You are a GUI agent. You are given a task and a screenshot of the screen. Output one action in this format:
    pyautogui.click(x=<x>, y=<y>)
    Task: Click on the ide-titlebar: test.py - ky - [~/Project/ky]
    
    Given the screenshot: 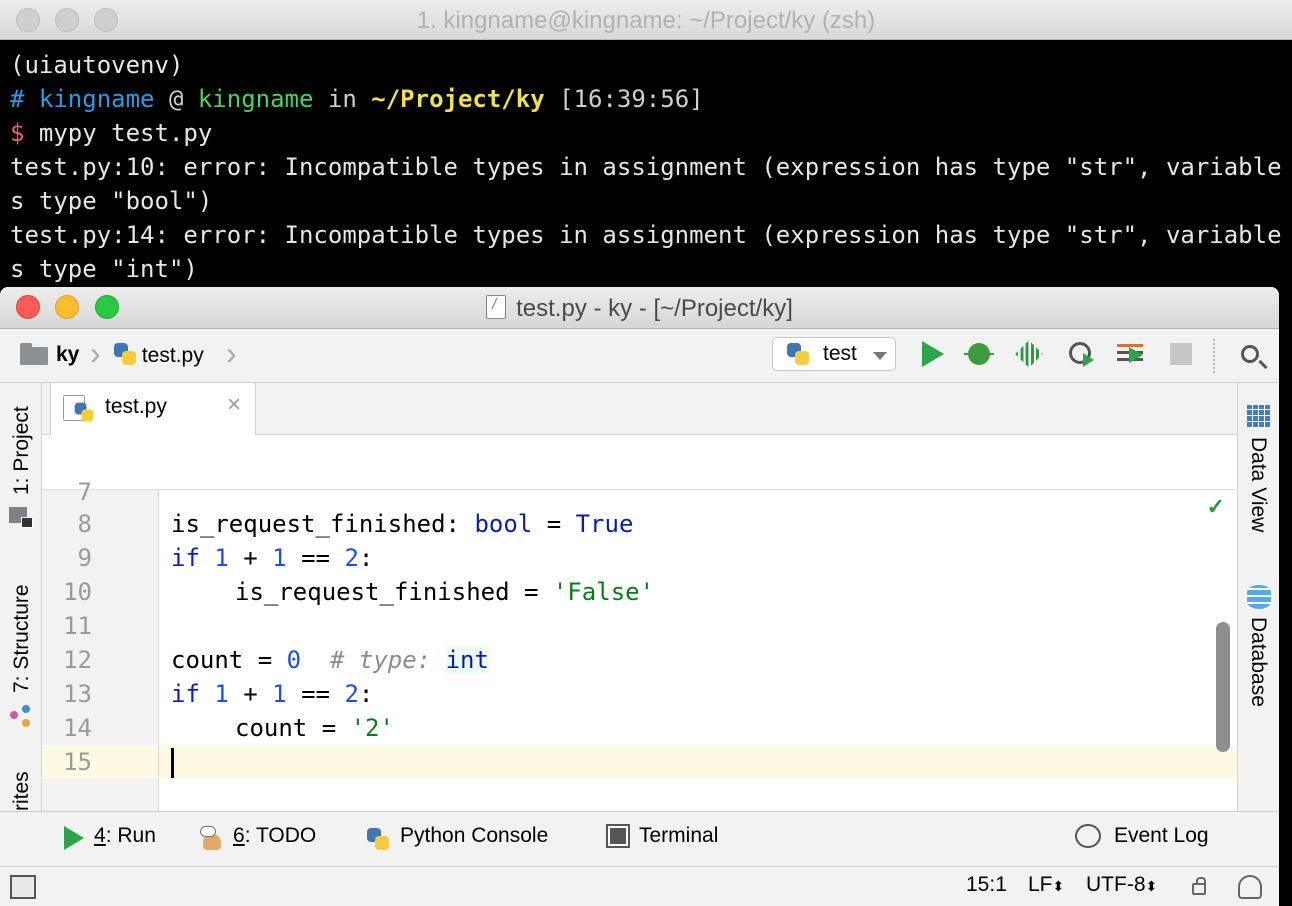 What is the action you would take?
    pyautogui.click(x=639, y=308)
    